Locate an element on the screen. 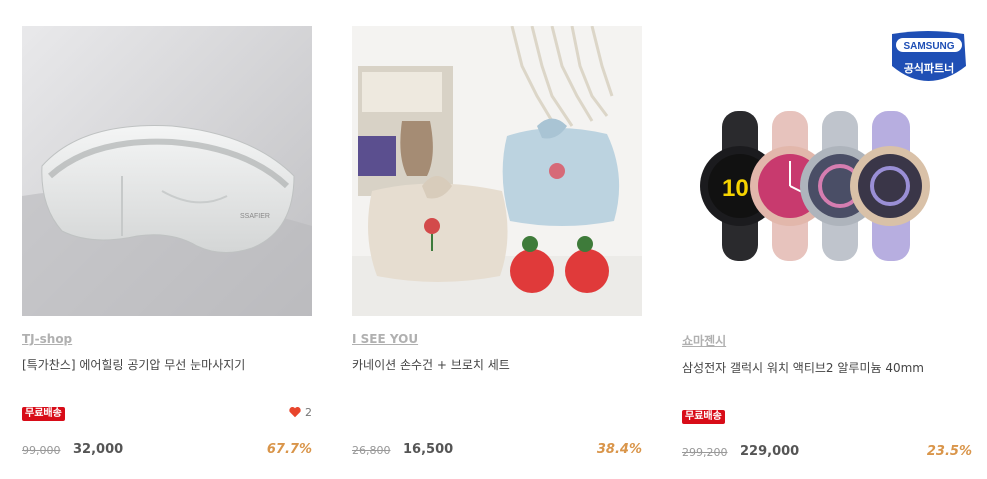 The width and height of the screenshot is (987, 479). discount-rate: 38.4% is located at coordinates (619, 449).